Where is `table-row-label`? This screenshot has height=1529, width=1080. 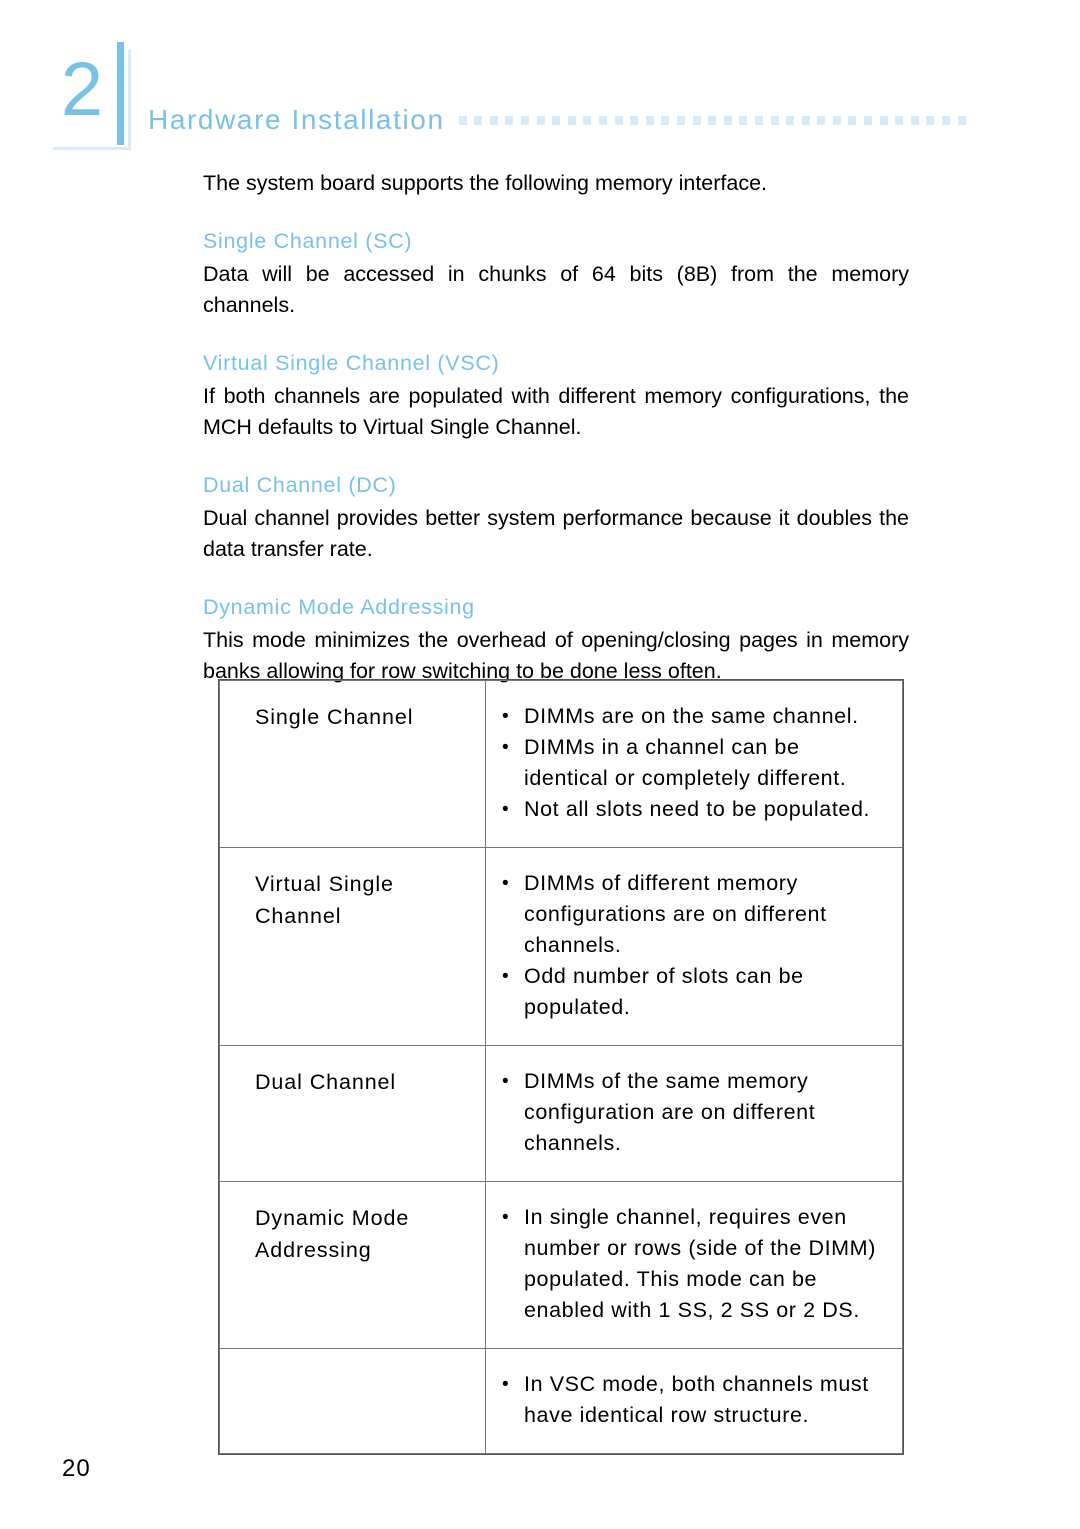
table-row-label is located at coordinates (352, 1401).